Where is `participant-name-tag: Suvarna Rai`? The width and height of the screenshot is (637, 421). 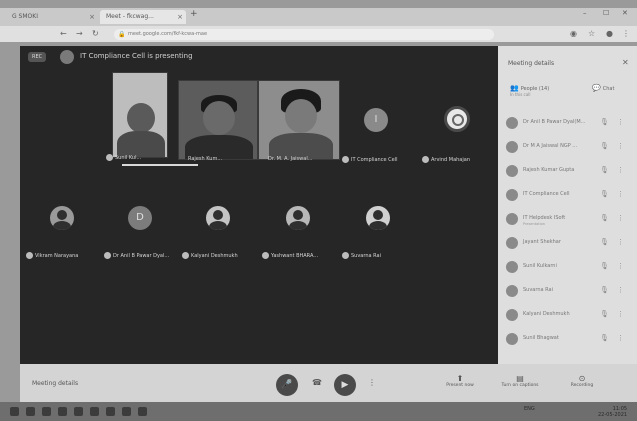
participant-name-tag: Suvarna Rai is located at coordinates (361, 255).